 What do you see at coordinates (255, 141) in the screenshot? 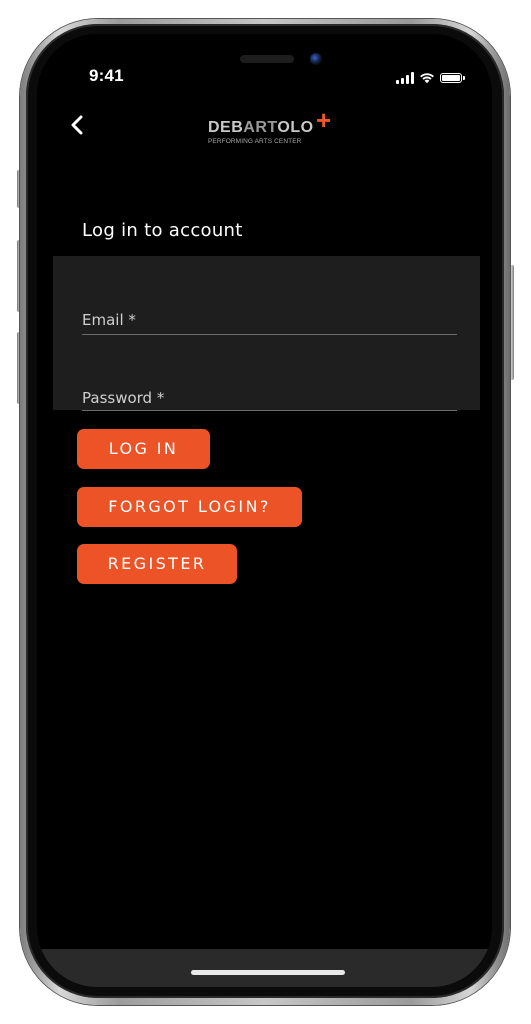
I see `logo-subtitle: PERFORMING ARTS CENTER` at bounding box center [255, 141].